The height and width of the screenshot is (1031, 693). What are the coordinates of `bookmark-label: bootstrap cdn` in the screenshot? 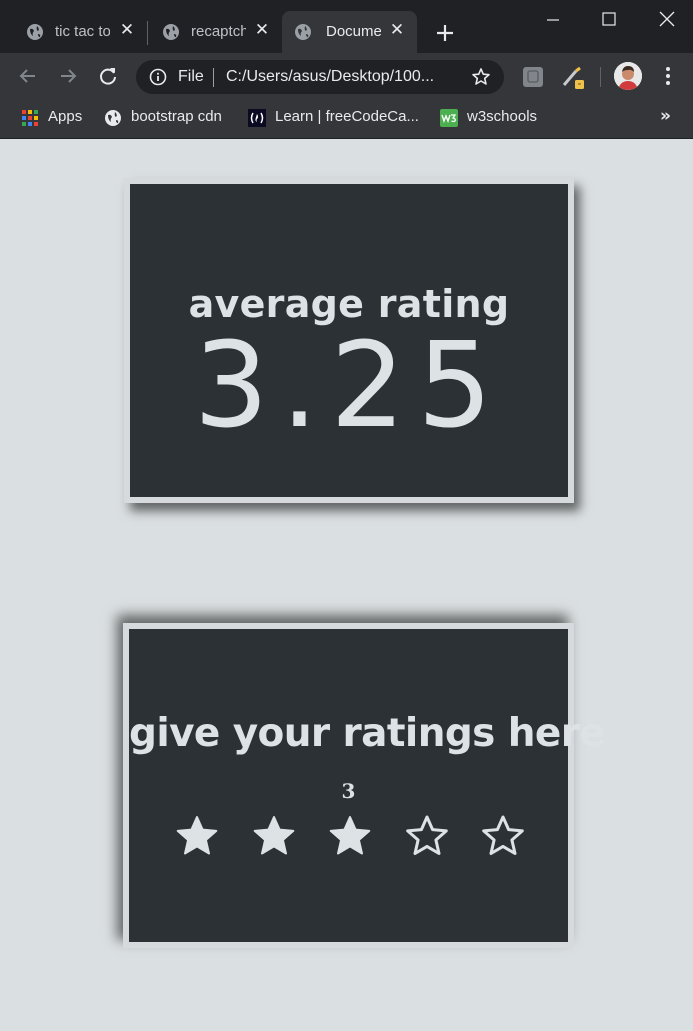 It's located at (176, 116).